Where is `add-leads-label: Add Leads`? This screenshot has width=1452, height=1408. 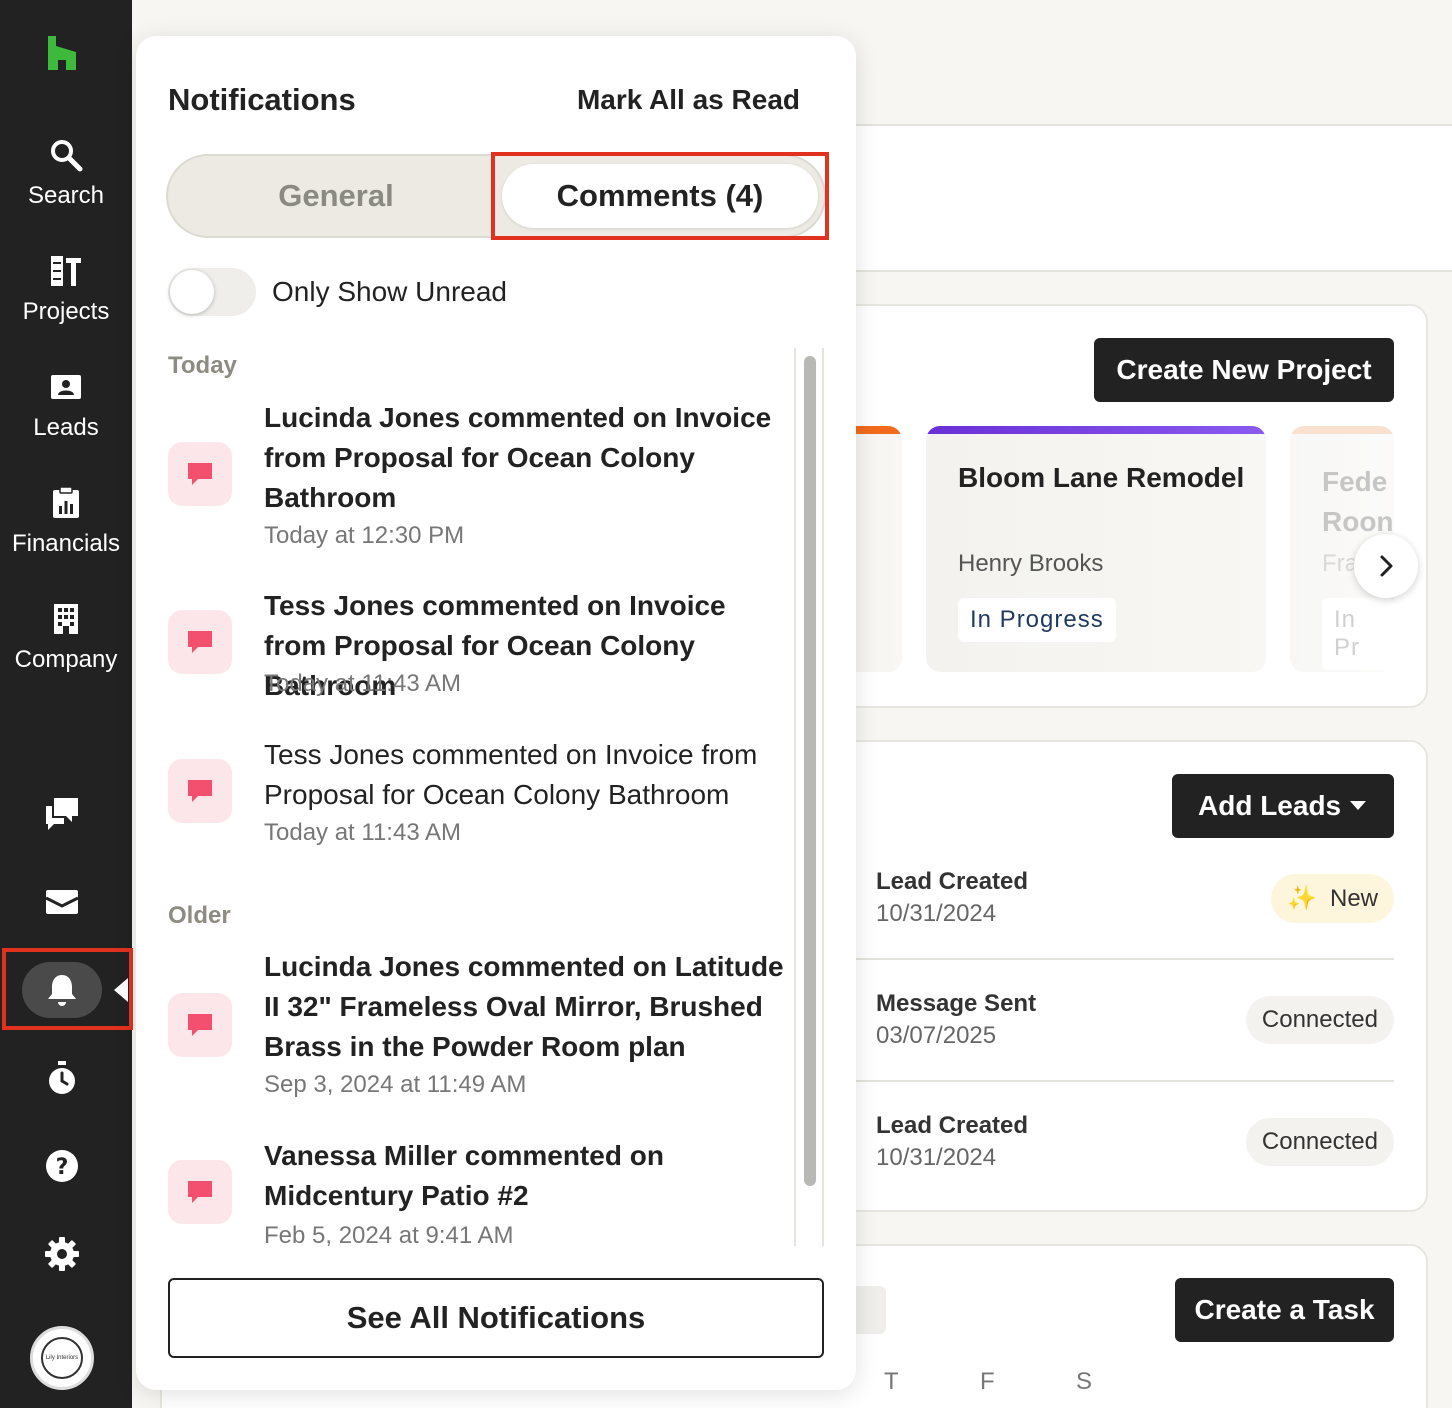
add-leads-label: Add Leads is located at coordinates (1270, 805).